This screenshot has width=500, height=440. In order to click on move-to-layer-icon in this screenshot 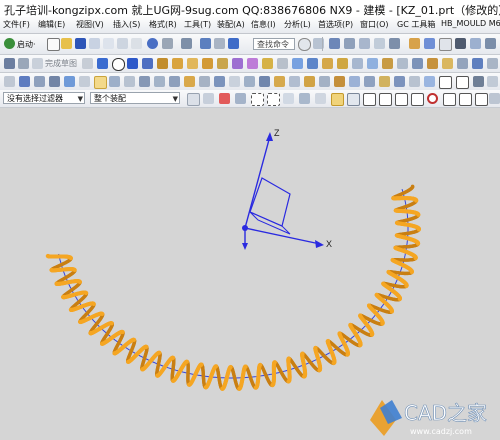, I will do `click(364, 43)`.